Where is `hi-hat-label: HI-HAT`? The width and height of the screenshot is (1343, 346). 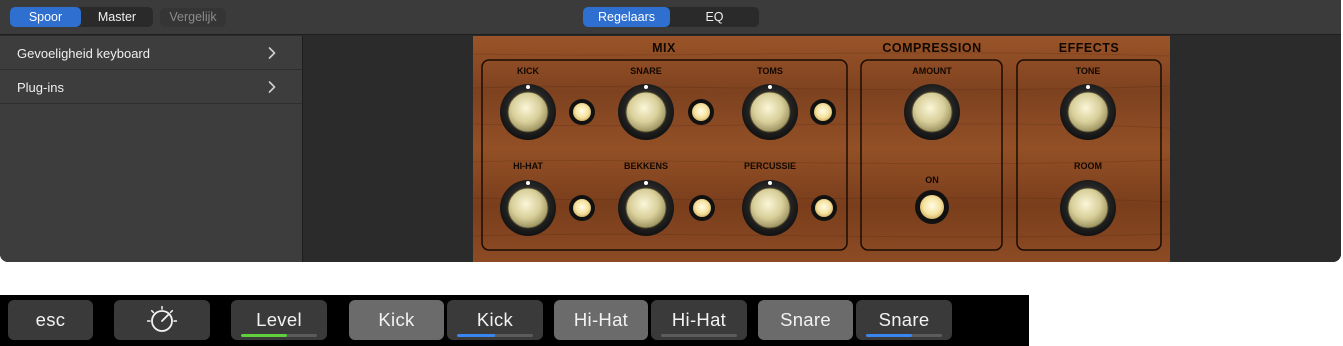
hi-hat-label: HI-HAT is located at coordinates (528, 166).